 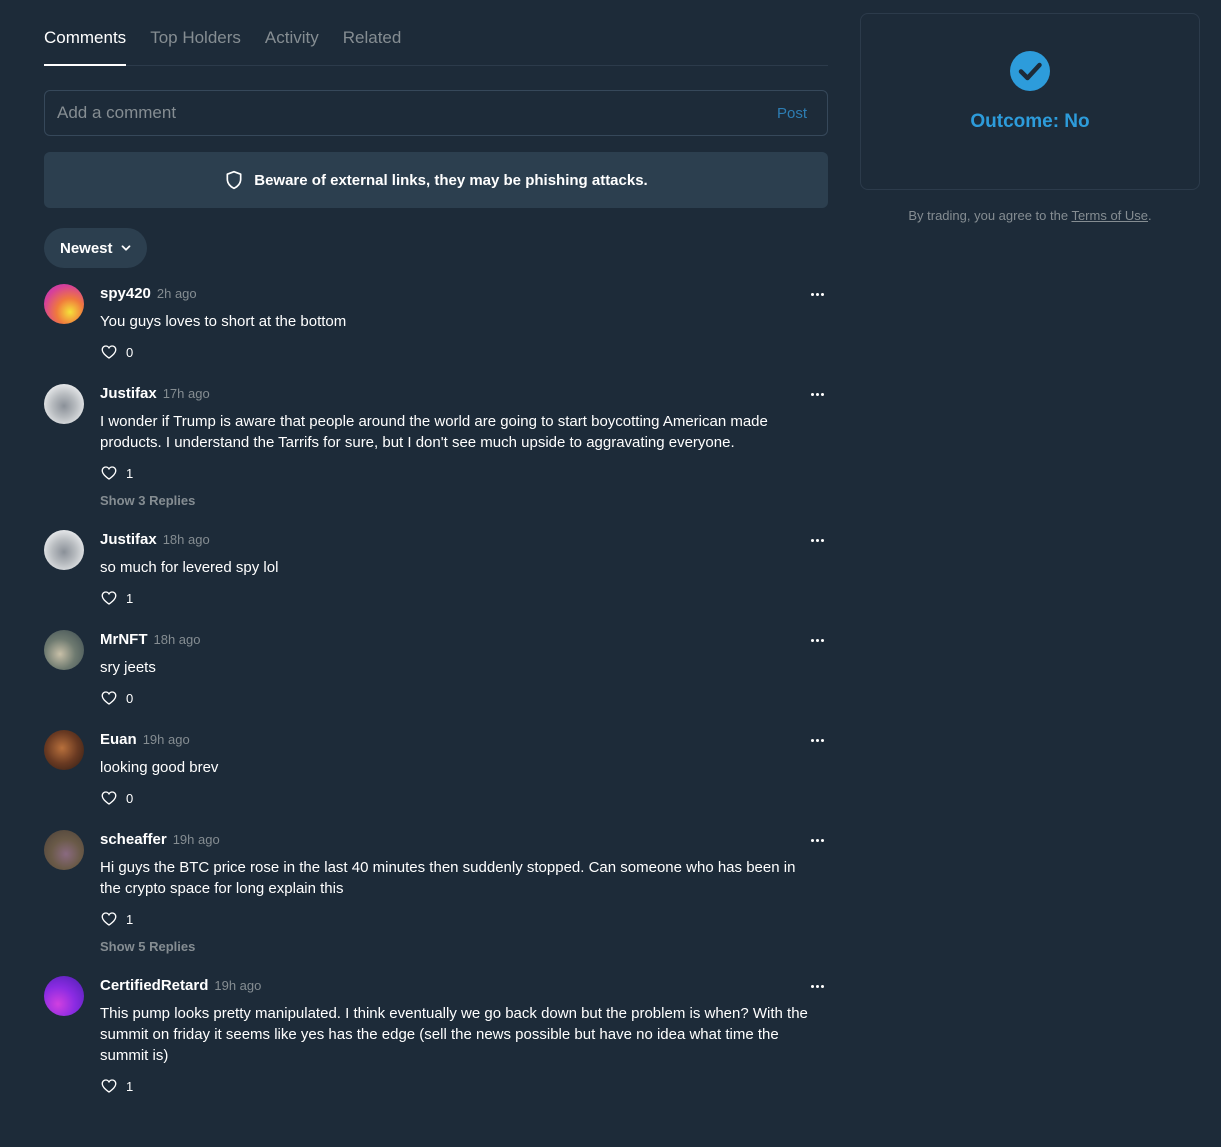 I want to click on tab-related: Related, so click(x=372, y=46).